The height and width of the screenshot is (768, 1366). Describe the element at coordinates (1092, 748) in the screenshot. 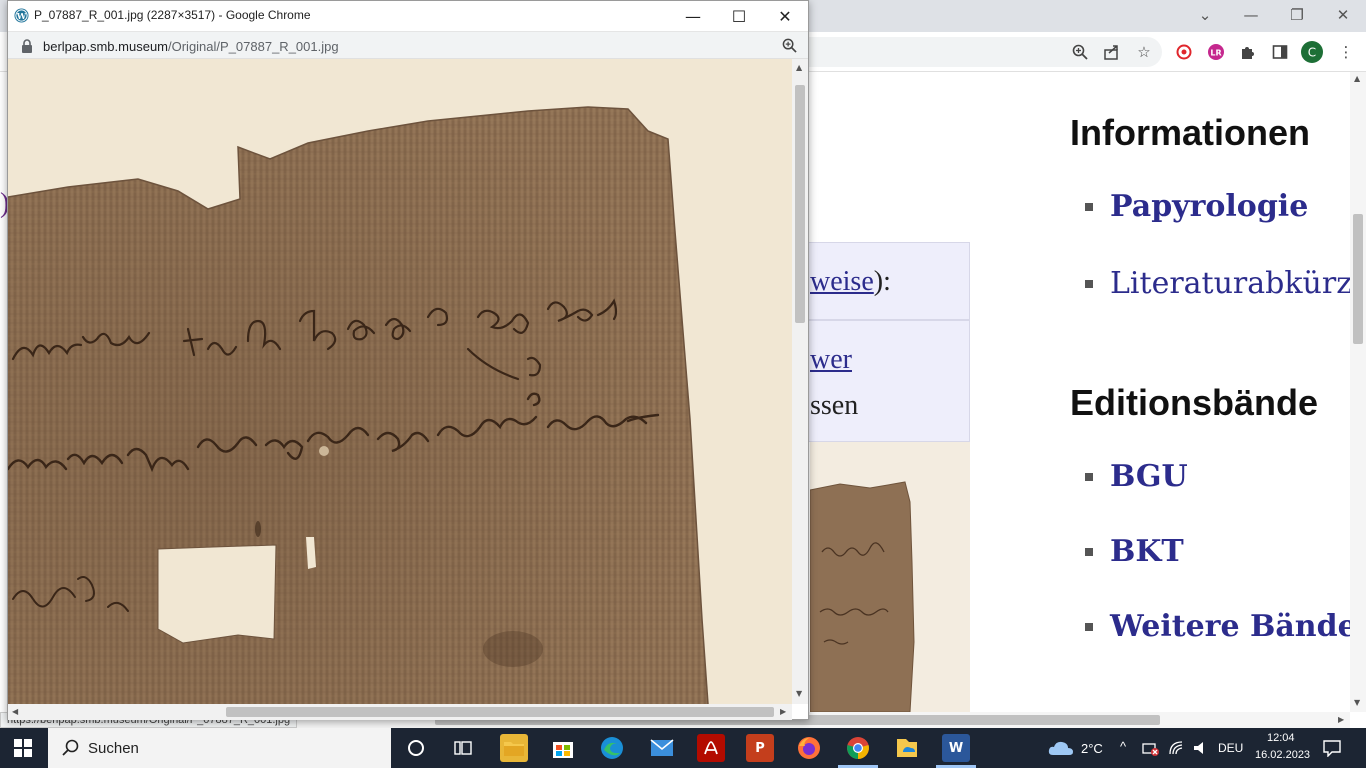

I see `weather-temperature: 2°C` at that location.